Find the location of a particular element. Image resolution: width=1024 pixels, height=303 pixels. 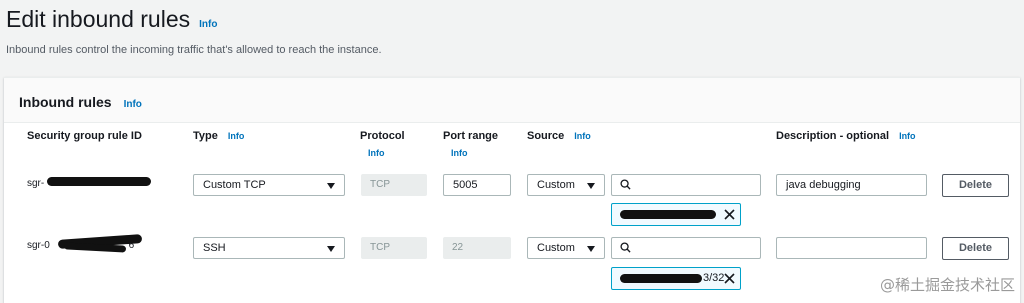

col-header-rule-id: Security group rule ID is located at coordinates (84, 136).